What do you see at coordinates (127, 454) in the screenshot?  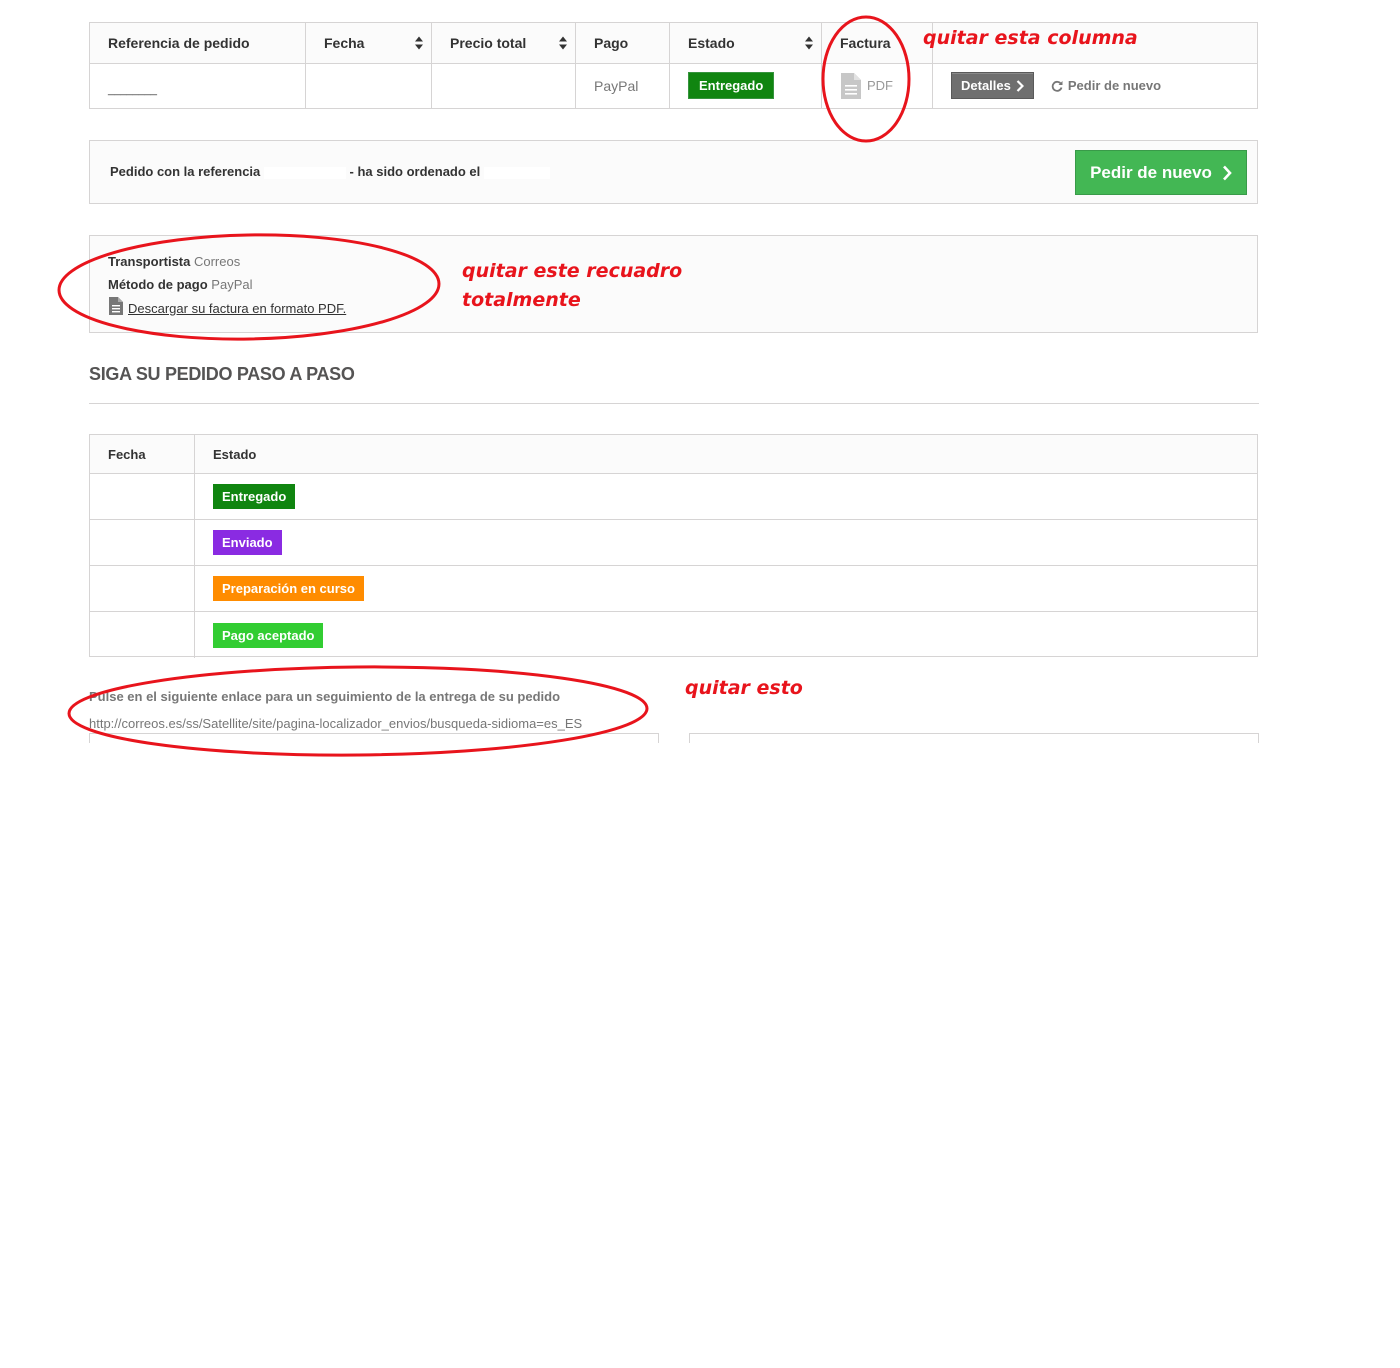 I see `history-header-date-label: Fecha` at bounding box center [127, 454].